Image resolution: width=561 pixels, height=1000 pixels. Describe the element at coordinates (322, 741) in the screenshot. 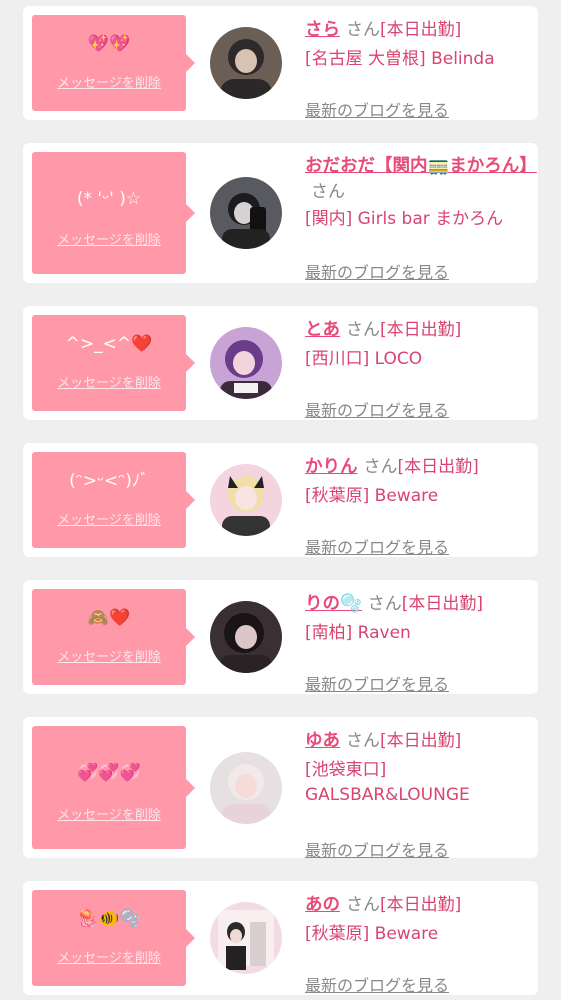

I see `girl-name-link: ゆあ` at that location.